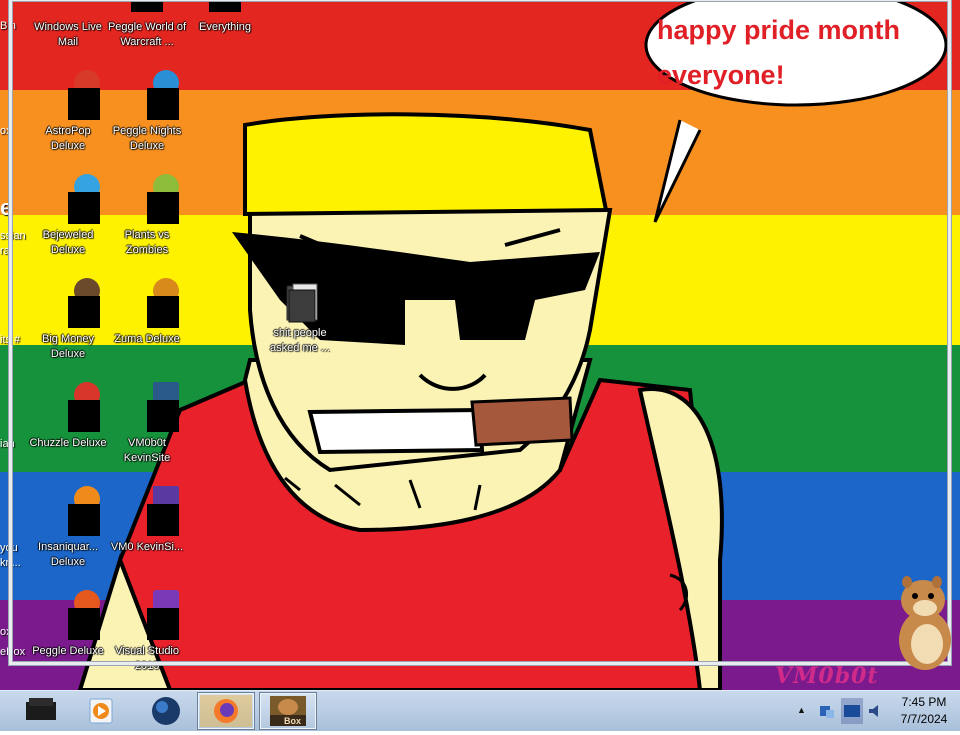 This screenshot has width=960, height=735. I want to click on show-hidden-icons-button: ▲, so click(801, 710).